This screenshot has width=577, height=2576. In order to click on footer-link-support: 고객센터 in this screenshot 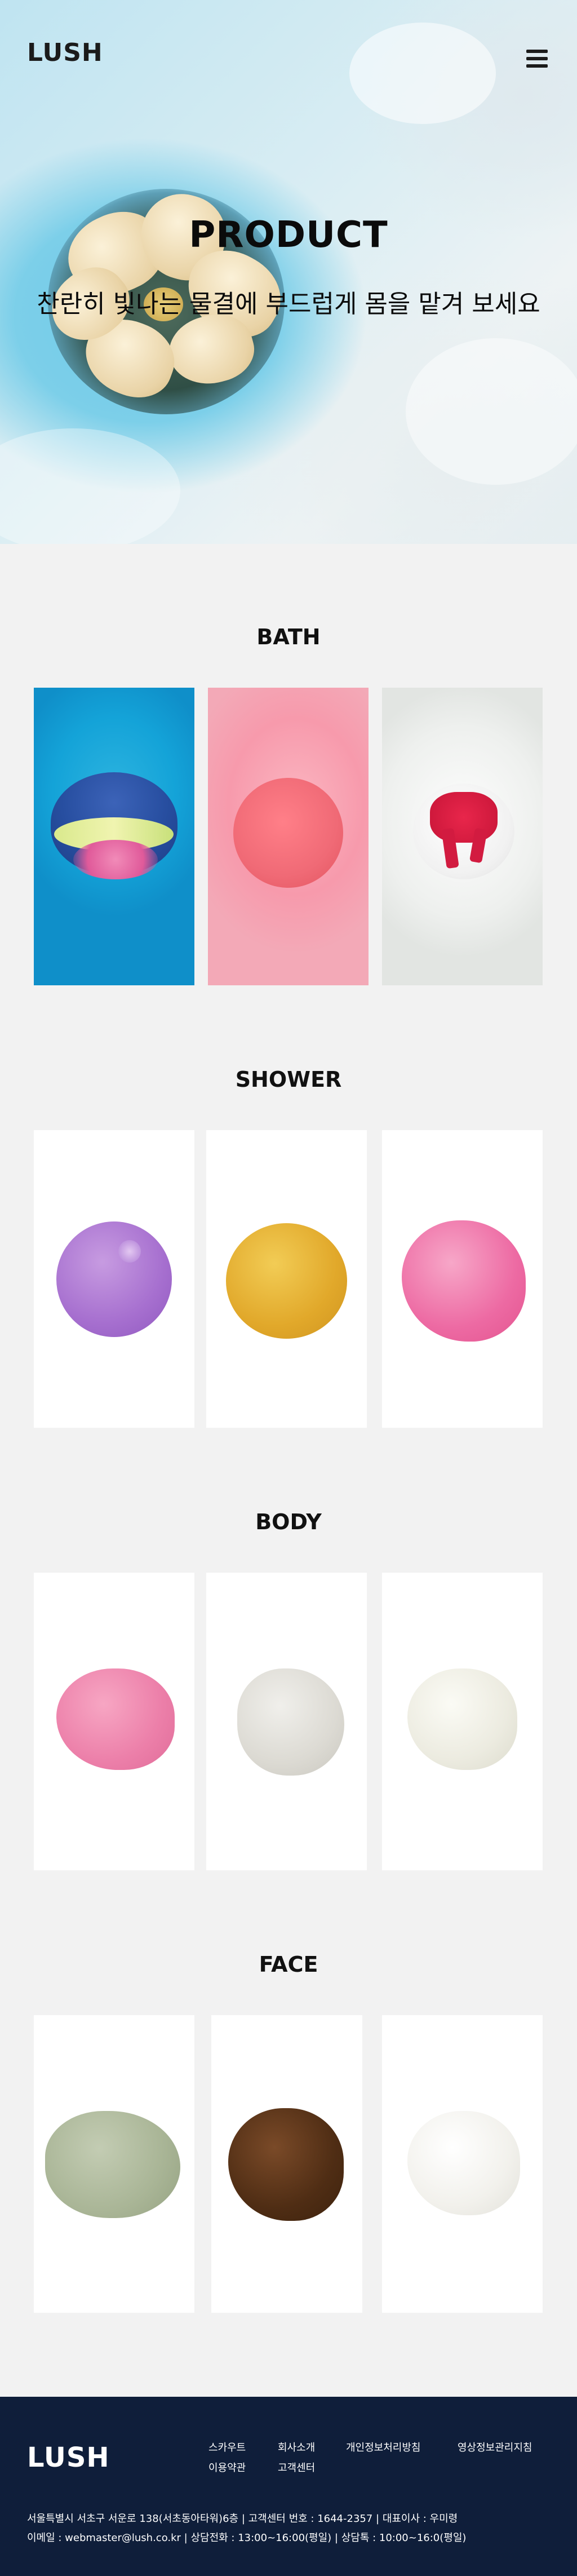, I will do `click(296, 2467)`.